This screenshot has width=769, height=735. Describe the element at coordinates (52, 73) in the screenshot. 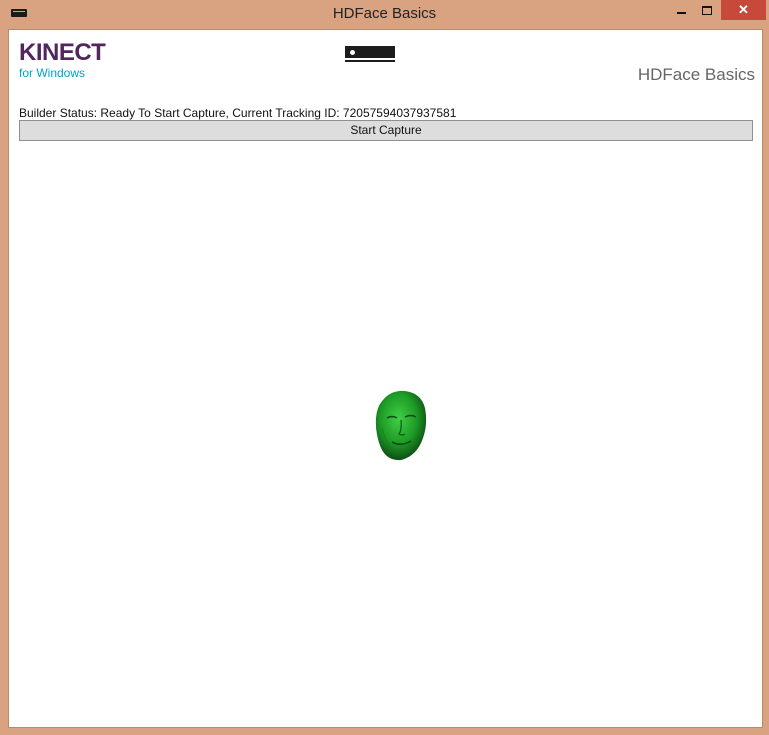

I see `kinect-logo-subtitle: for Windows` at that location.